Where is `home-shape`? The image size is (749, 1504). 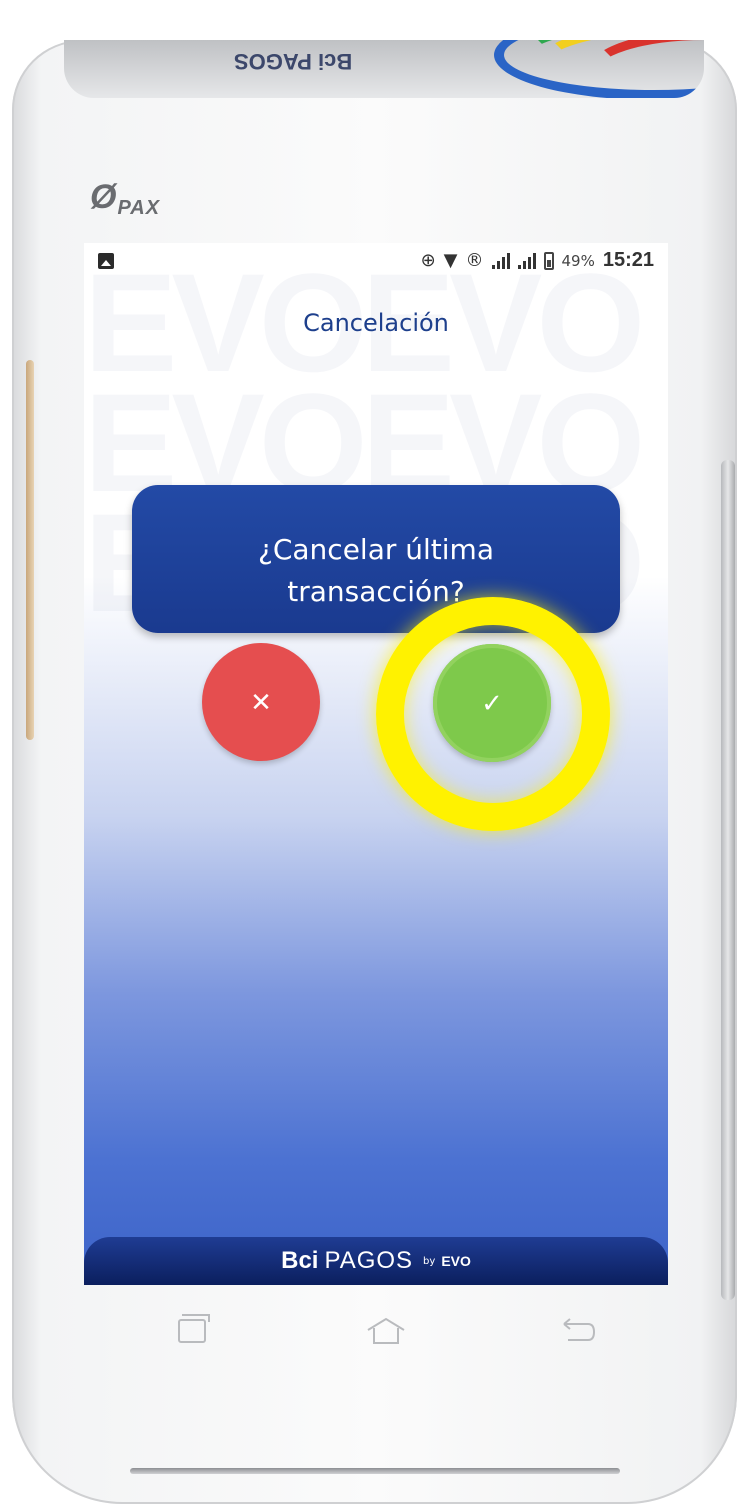 home-shape is located at coordinates (386, 1330).